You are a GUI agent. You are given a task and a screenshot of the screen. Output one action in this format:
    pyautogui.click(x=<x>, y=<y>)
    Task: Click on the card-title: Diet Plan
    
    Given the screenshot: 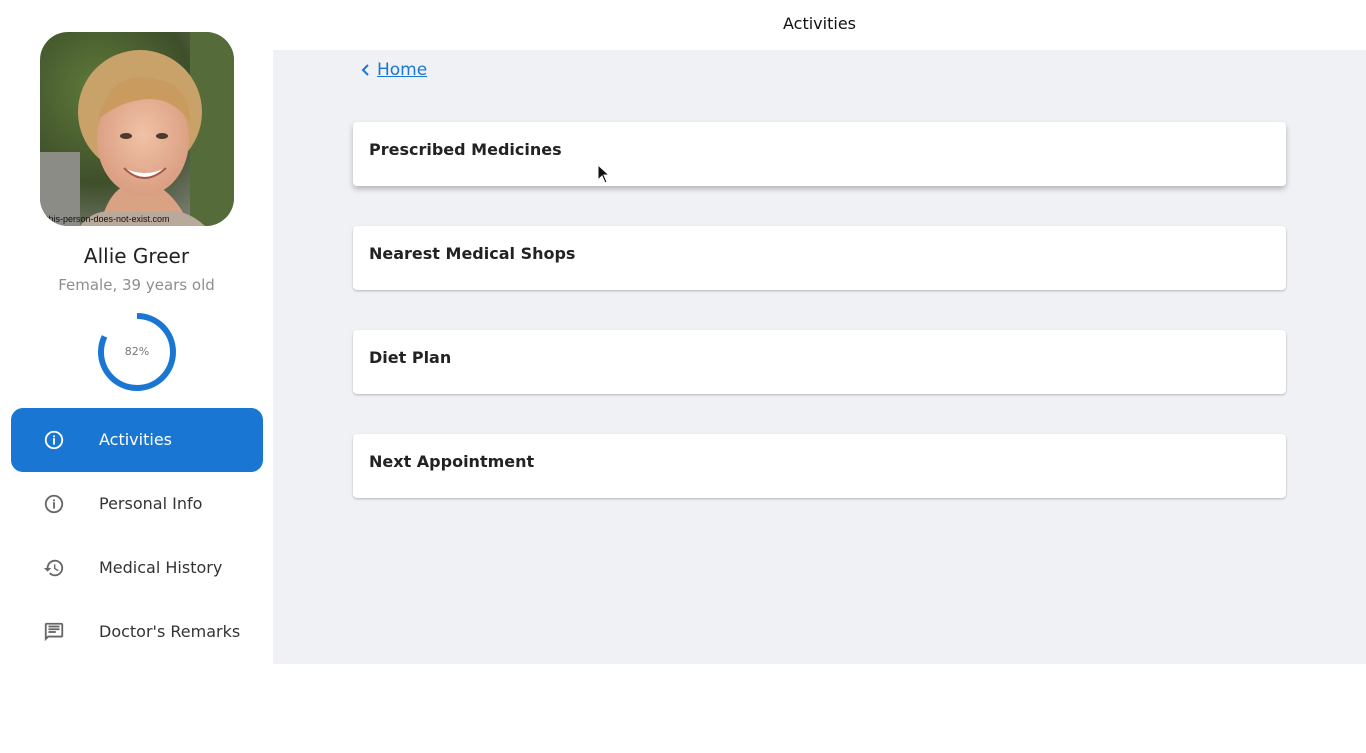 What is the action you would take?
    pyautogui.click(x=410, y=357)
    